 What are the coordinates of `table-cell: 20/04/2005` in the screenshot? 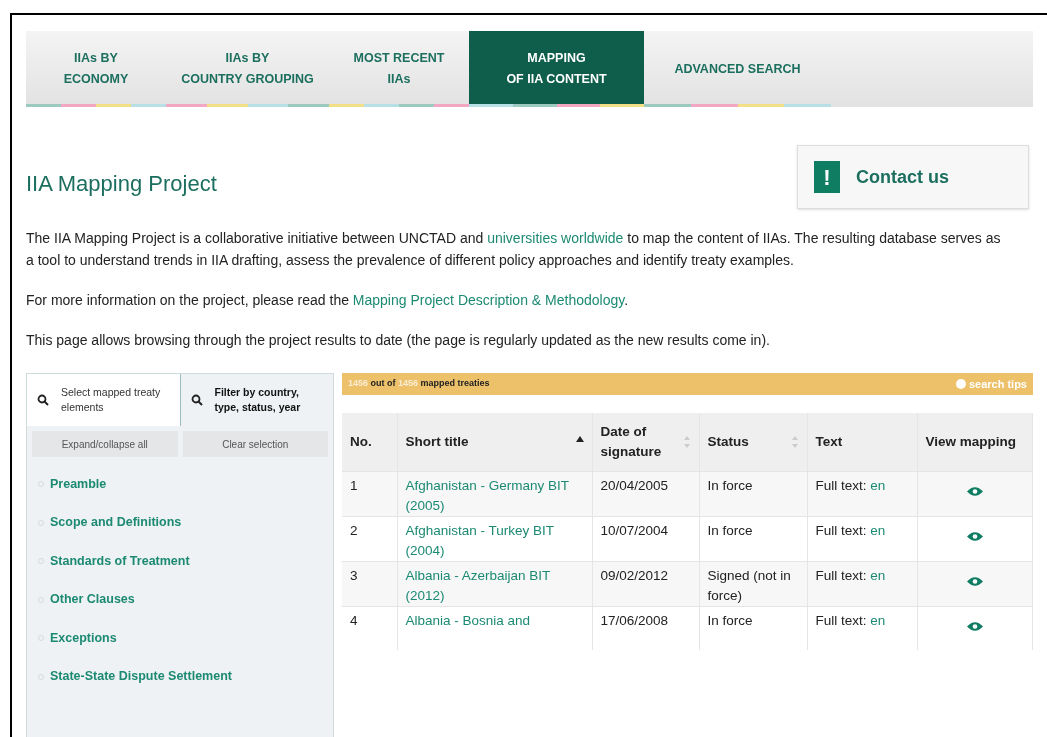 It's located at (634, 485).